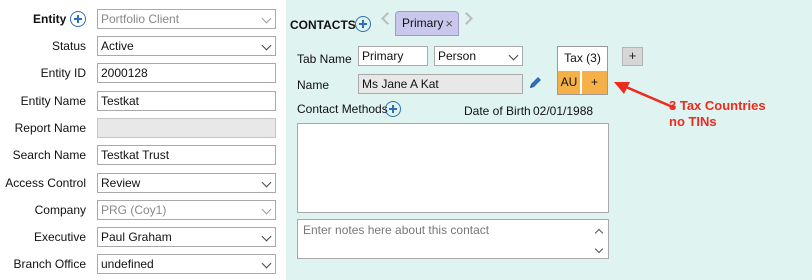 Image resolution: width=812 pixels, height=280 pixels. I want to click on tab-primary: Primary ×, so click(427, 23).